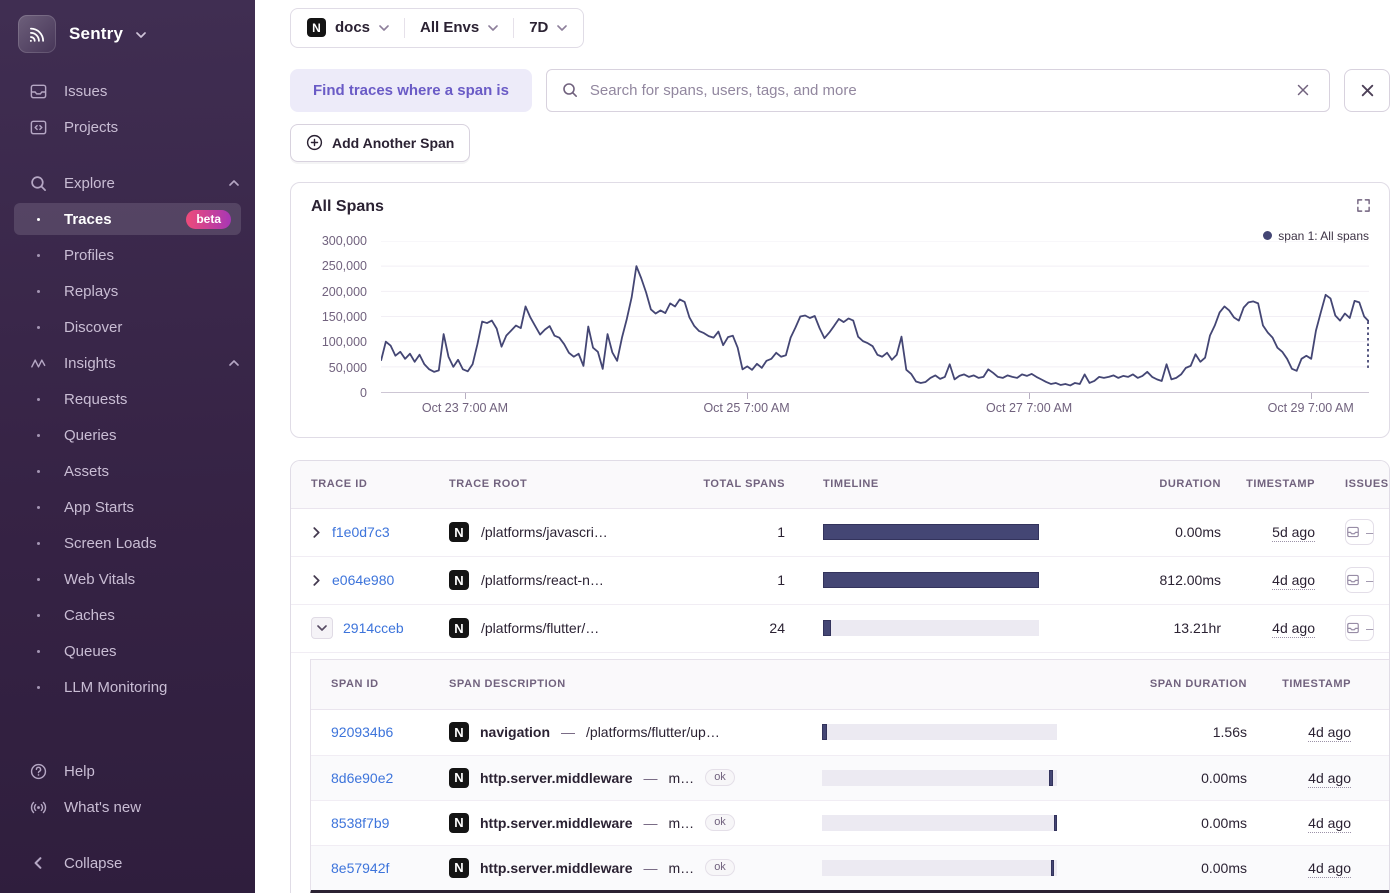 The width and height of the screenshot is (1400, 893). What do you see at coordinates (93, 327) in the screenshot?
I see `sidebar-item-label: Discover` at bounding box center [93, 327].